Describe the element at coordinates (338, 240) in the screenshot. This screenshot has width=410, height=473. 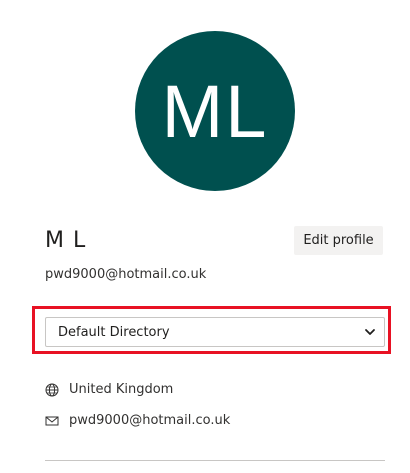
I see `edit-profile-button: Edit profile` at that location.